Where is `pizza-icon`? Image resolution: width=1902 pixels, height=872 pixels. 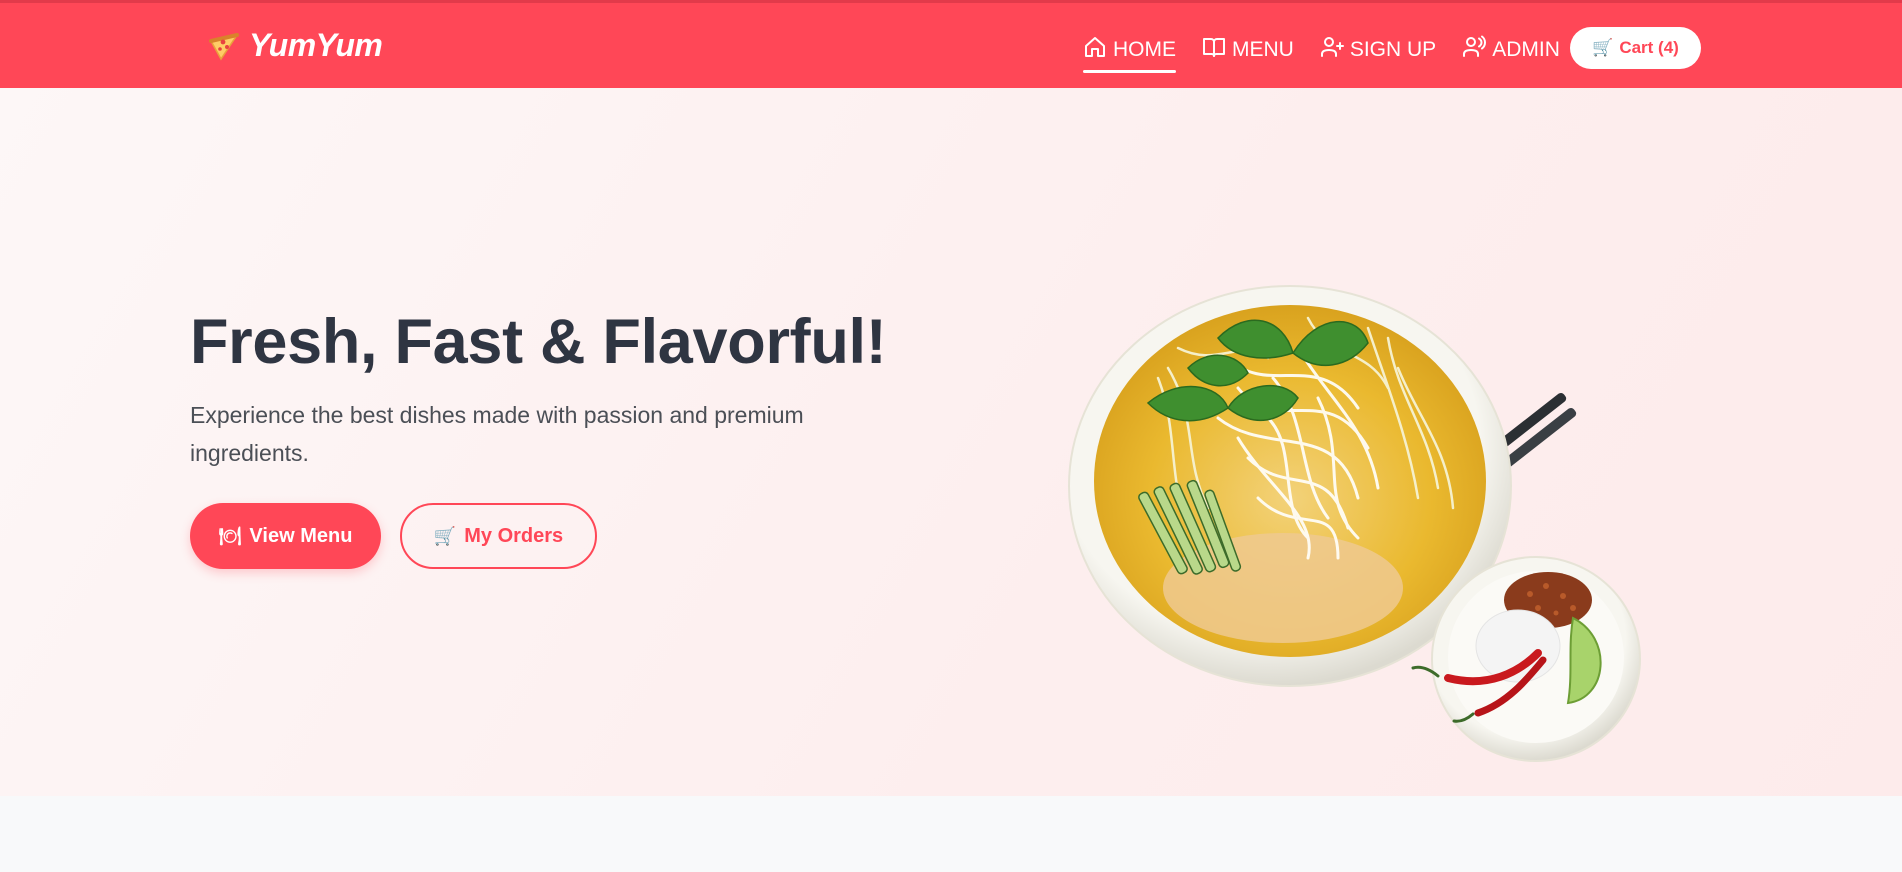 pizza-icon is located at coordinates (224, 46).